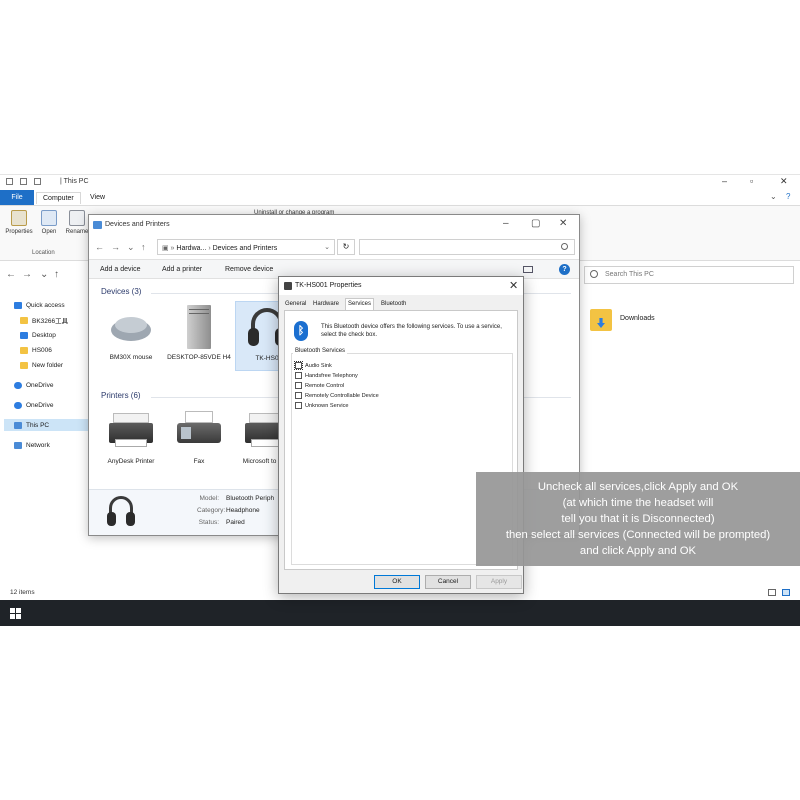  I want to click on quick-access-toolbar-icon, so click(9, 181).